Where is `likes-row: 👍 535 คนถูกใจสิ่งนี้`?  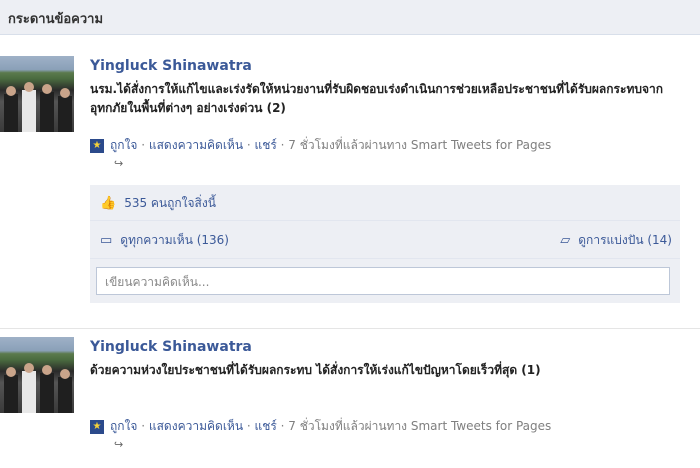 likes-row: 👍 535 คนถูกใจสิ่งนี้ is located at coordinates (385, 203).